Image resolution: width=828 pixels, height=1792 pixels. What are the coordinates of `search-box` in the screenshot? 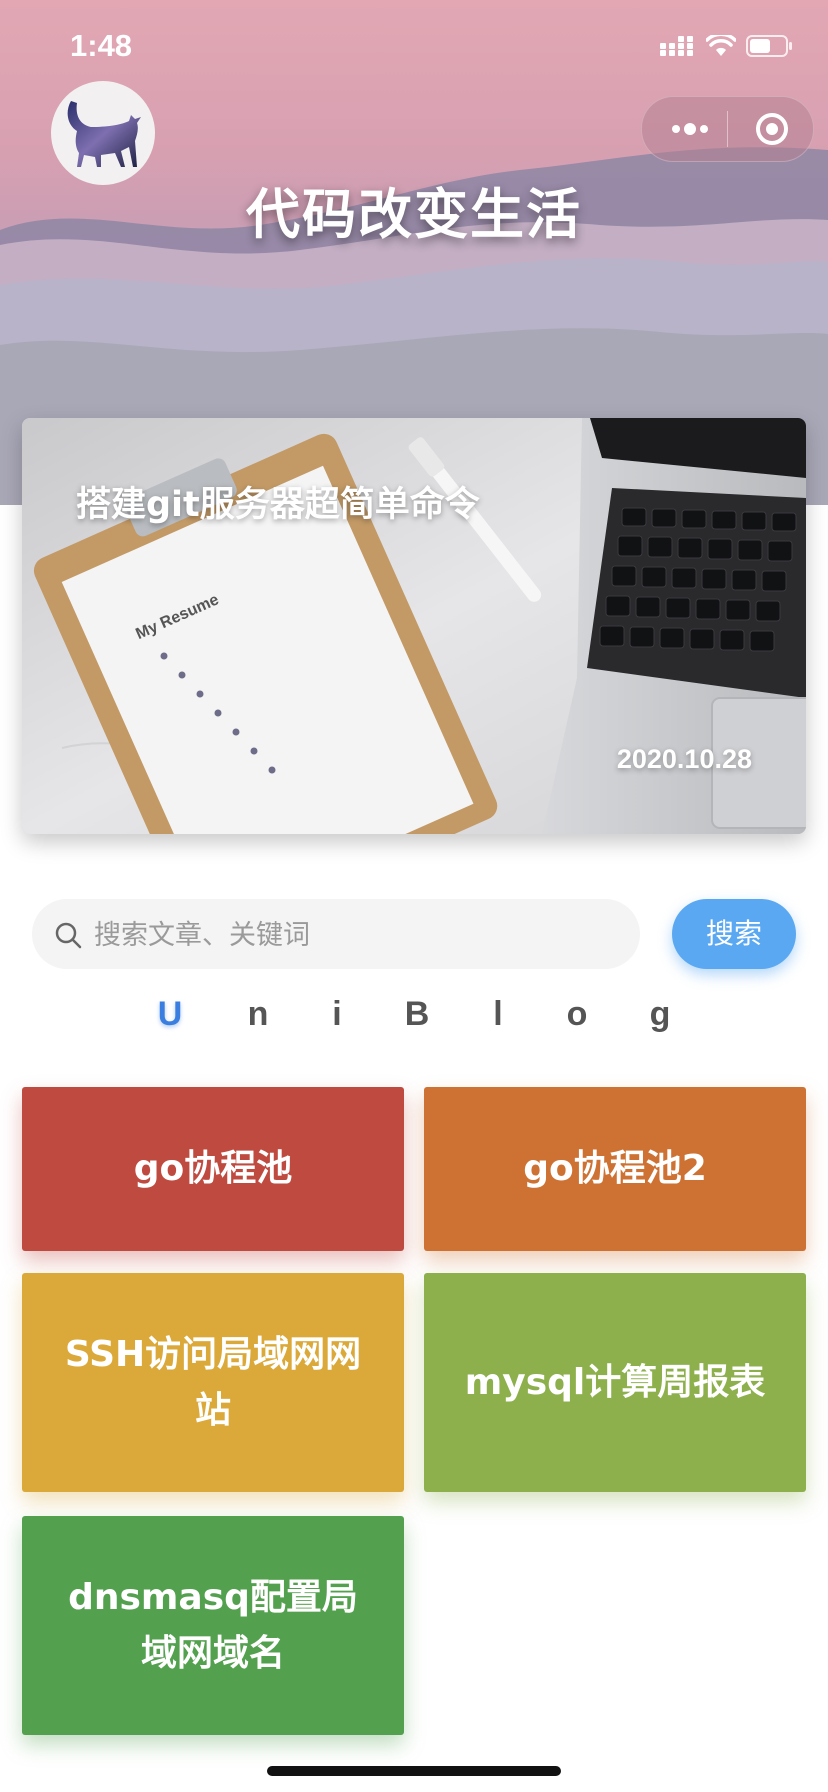 It's located at (336, 935).